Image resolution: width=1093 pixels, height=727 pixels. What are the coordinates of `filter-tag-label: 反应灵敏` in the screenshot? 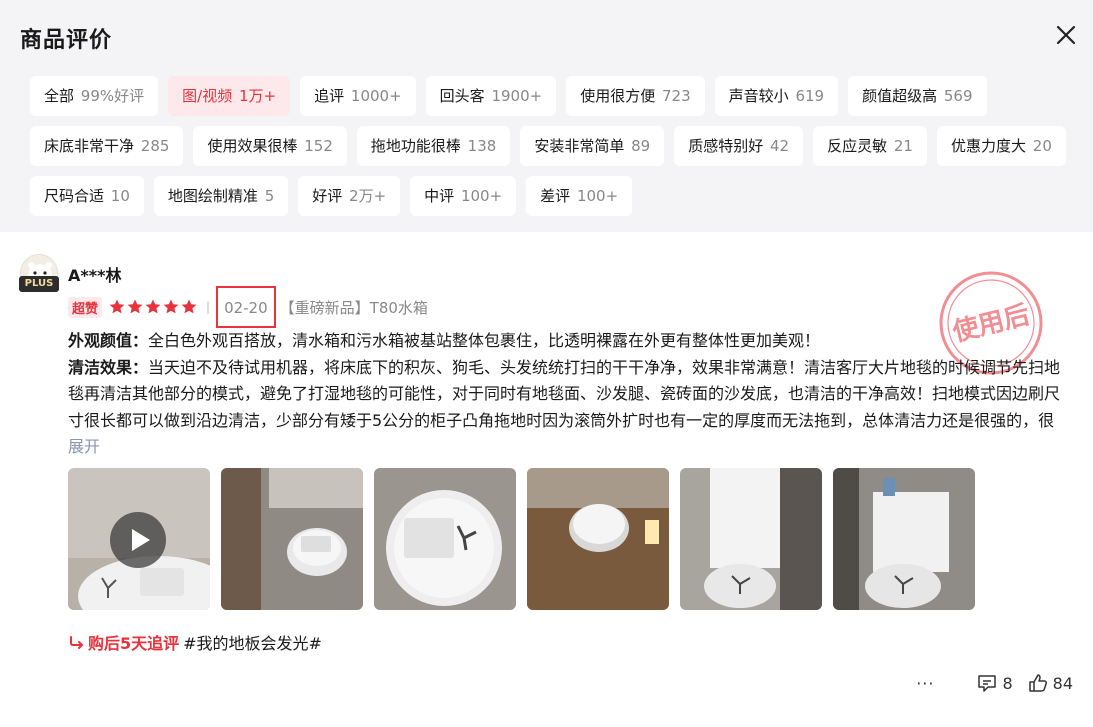 It's located at (857, 146).